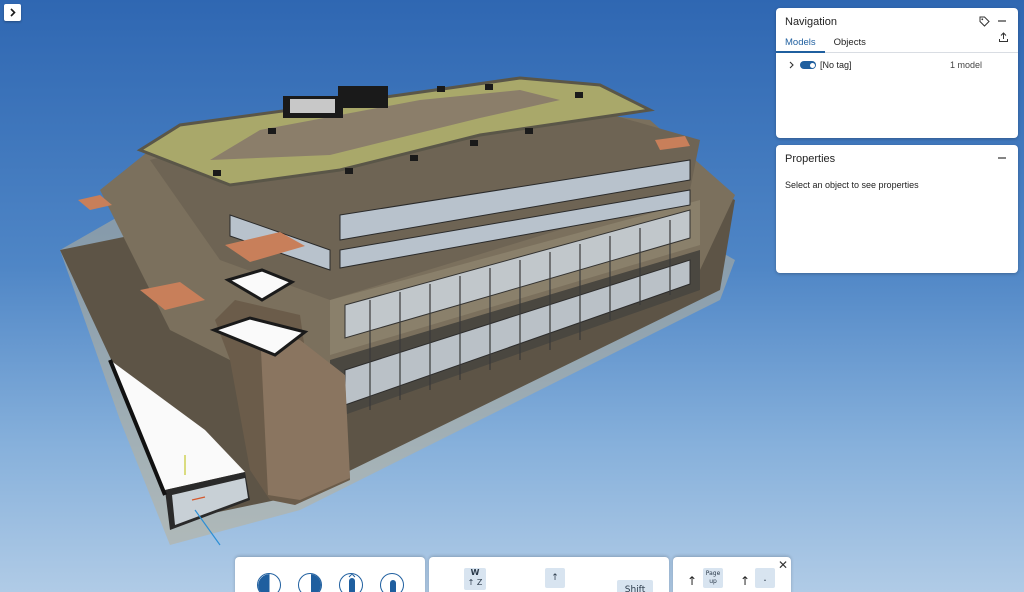  Describe the element at coordinates (897, 158) in the screenshot. I see `properties-header: Properties` at that location.